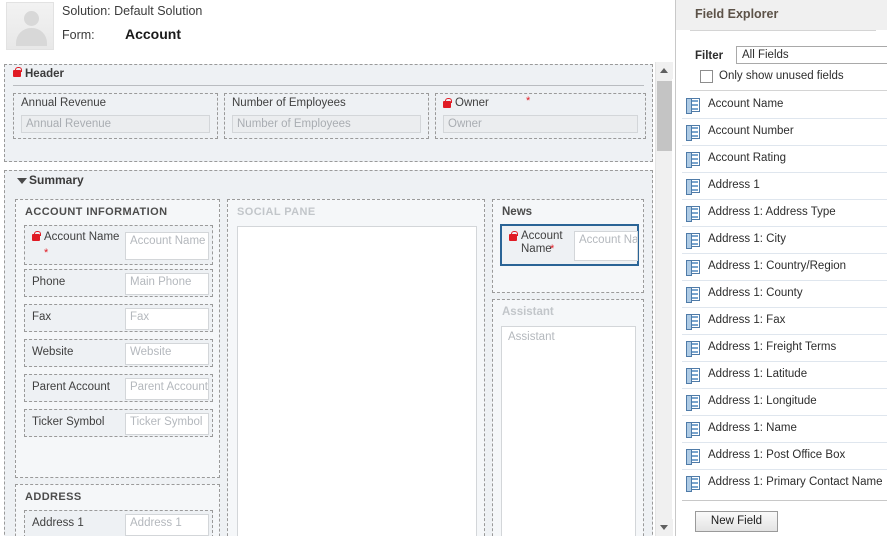  Describe the element at coordinates (115, 124) in the screenshot. I see `field-input: Annual Revenue` at that location.